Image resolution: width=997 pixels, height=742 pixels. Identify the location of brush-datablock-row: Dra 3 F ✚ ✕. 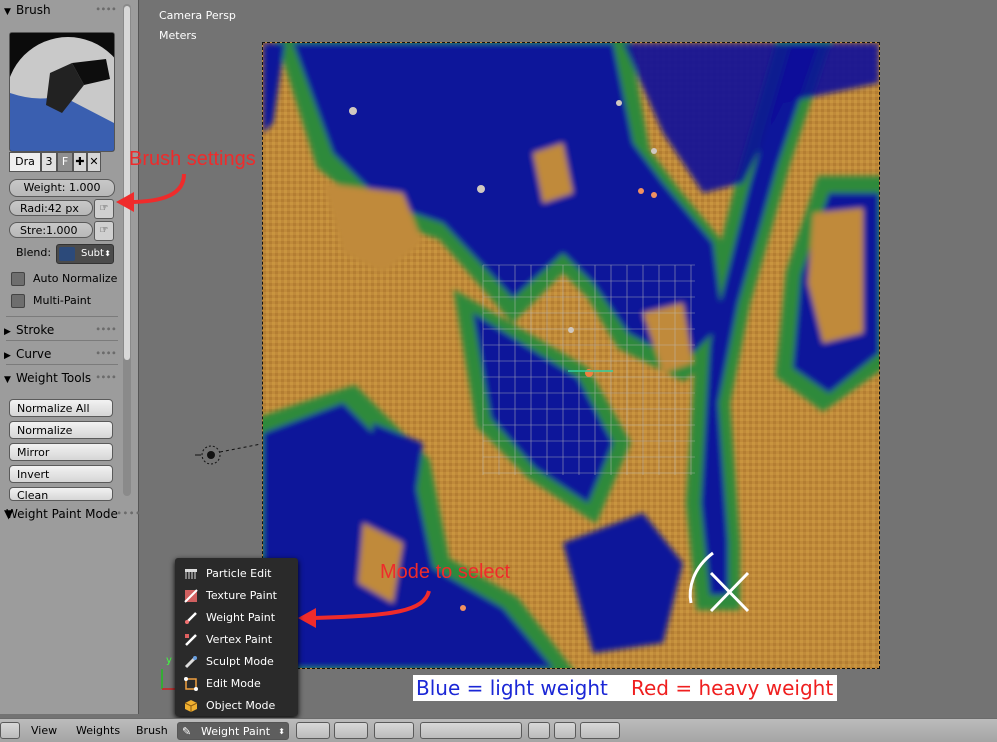
(61, 162).